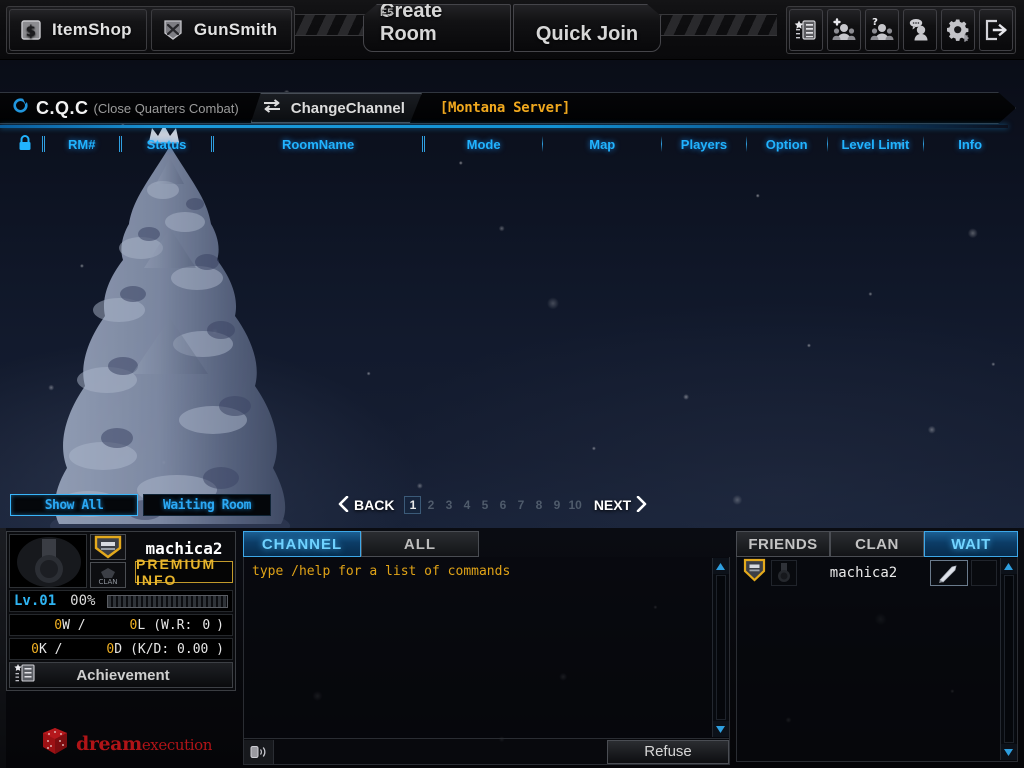 The width and height of the screenshot is (1024, 768). What do you see at coordinates (58, 625) in the screenshot?
I see `wins-value: 0` at bounding box center [58, 625].